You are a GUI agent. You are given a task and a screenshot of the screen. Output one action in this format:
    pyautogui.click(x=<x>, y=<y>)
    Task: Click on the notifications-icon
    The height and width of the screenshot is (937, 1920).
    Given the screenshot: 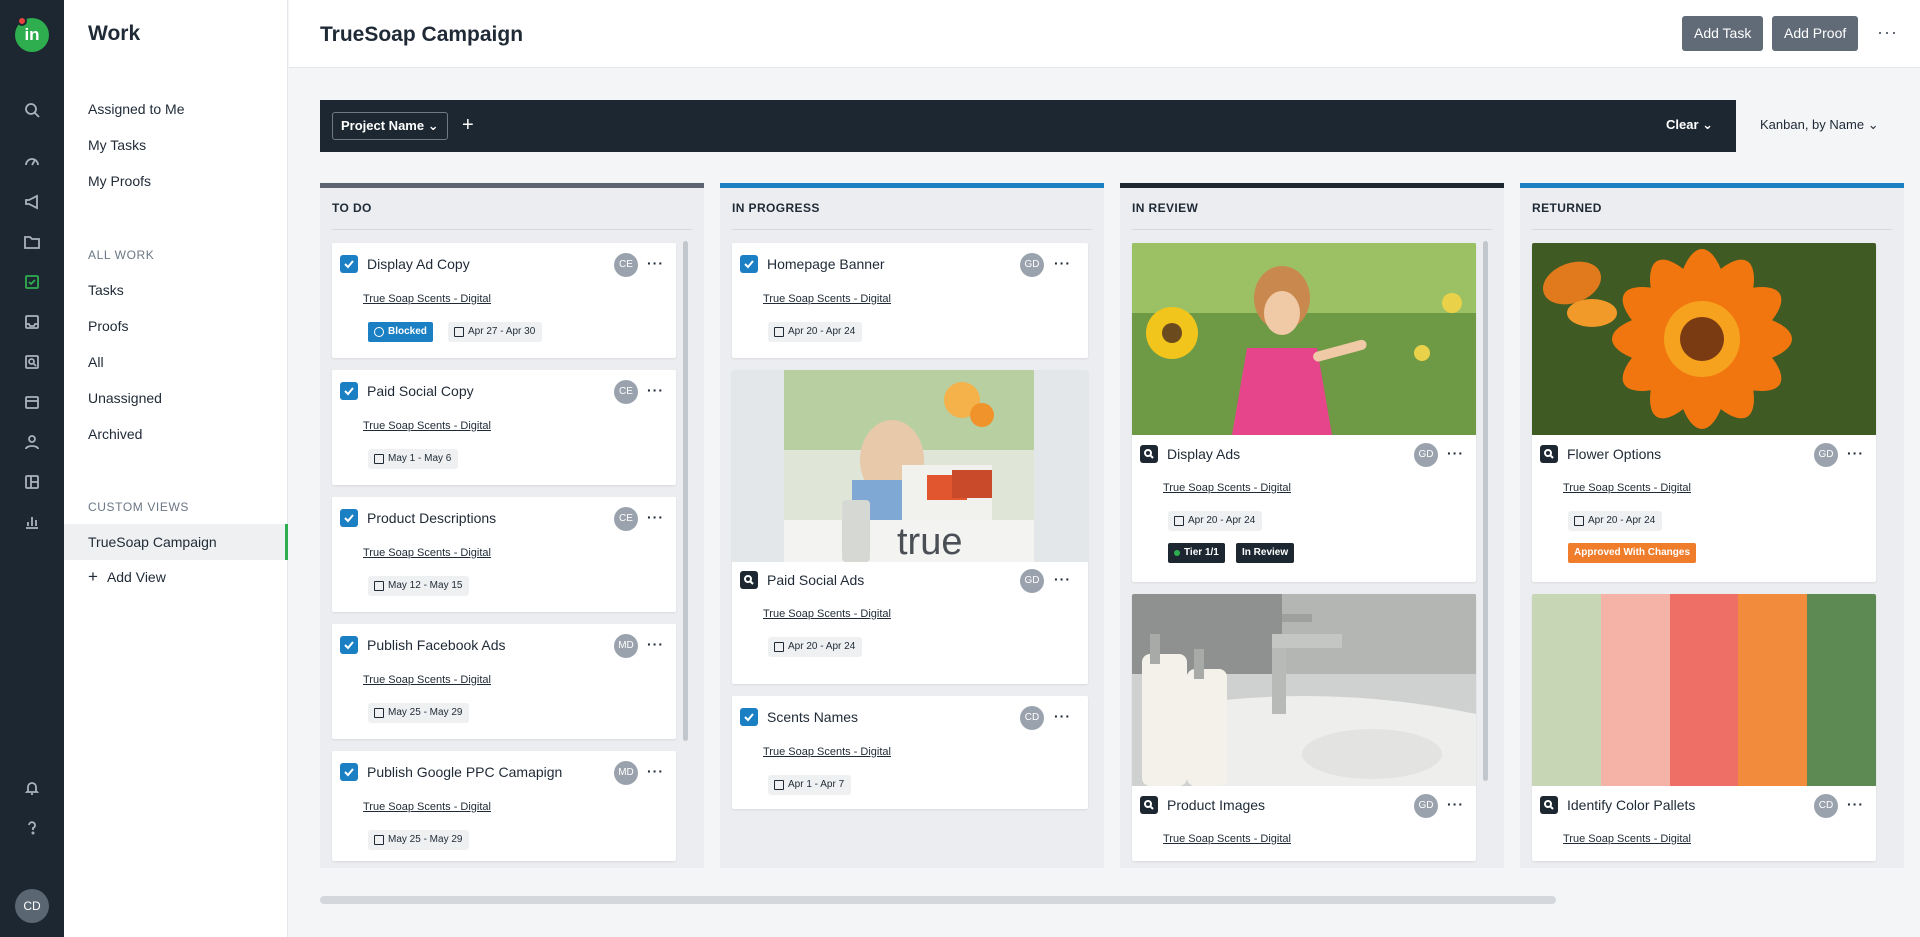 What is the action you would take?
    pyautogui.click(x=32, y=788)
    